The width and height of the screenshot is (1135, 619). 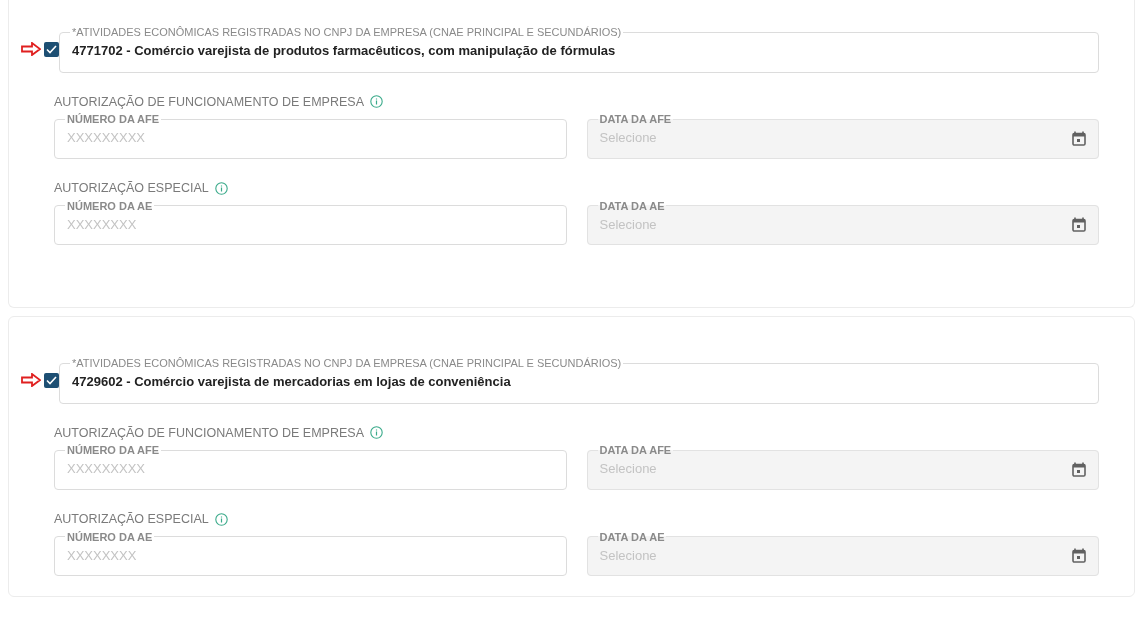 I want to click on activity-field: *ATIVIDADES ECONÔMICAS REGISTRADAS NO CNPJ DA EMPRESA (CNAE PRINCIPAL E SECUNDÁRIOS) 4771702 - Comércio varejista de produtos farmacêuticos, com manipulação de fórmulas, so click(x=579, y=49).